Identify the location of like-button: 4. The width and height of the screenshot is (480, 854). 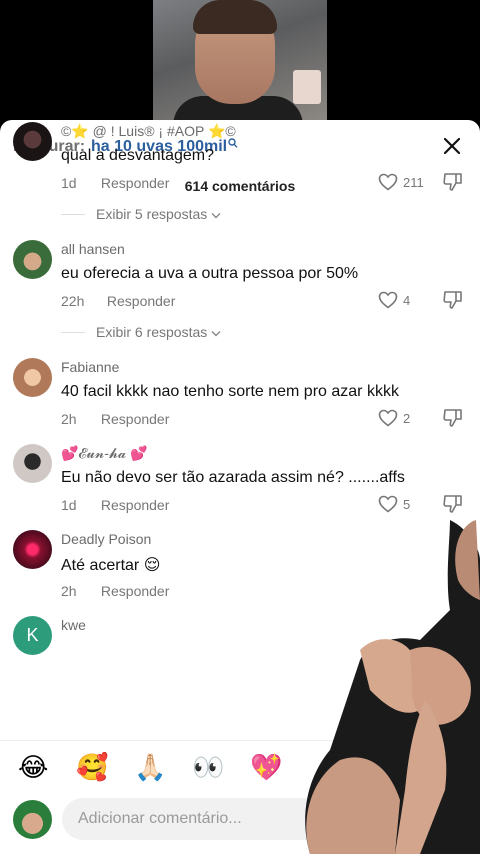
(394, 300).